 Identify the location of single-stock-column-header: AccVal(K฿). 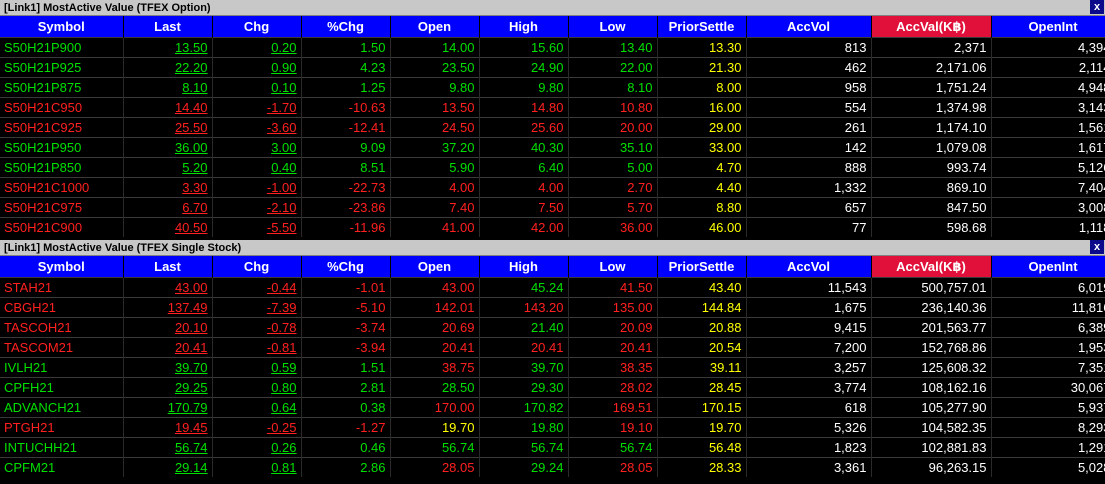
(931, 267).